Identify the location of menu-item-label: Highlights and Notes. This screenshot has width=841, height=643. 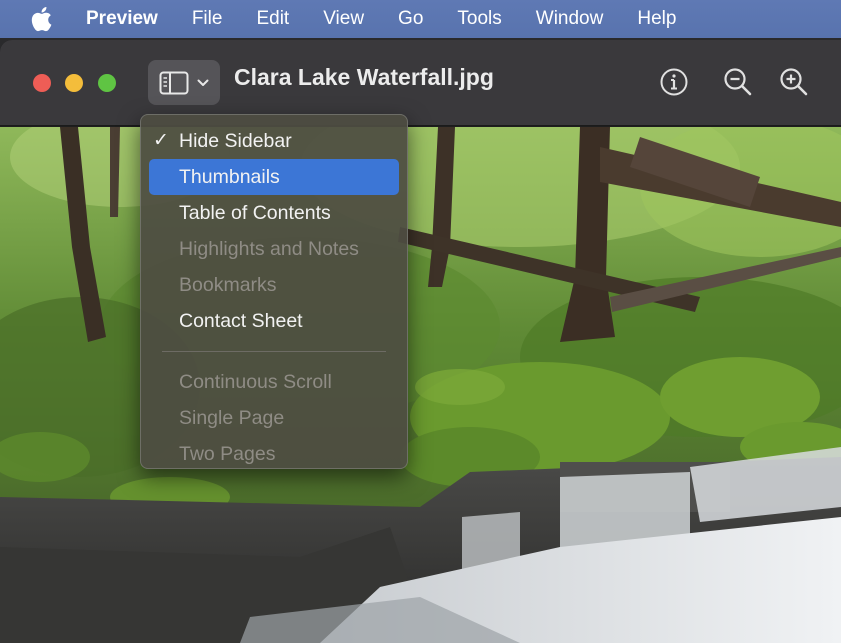
(269, 249).